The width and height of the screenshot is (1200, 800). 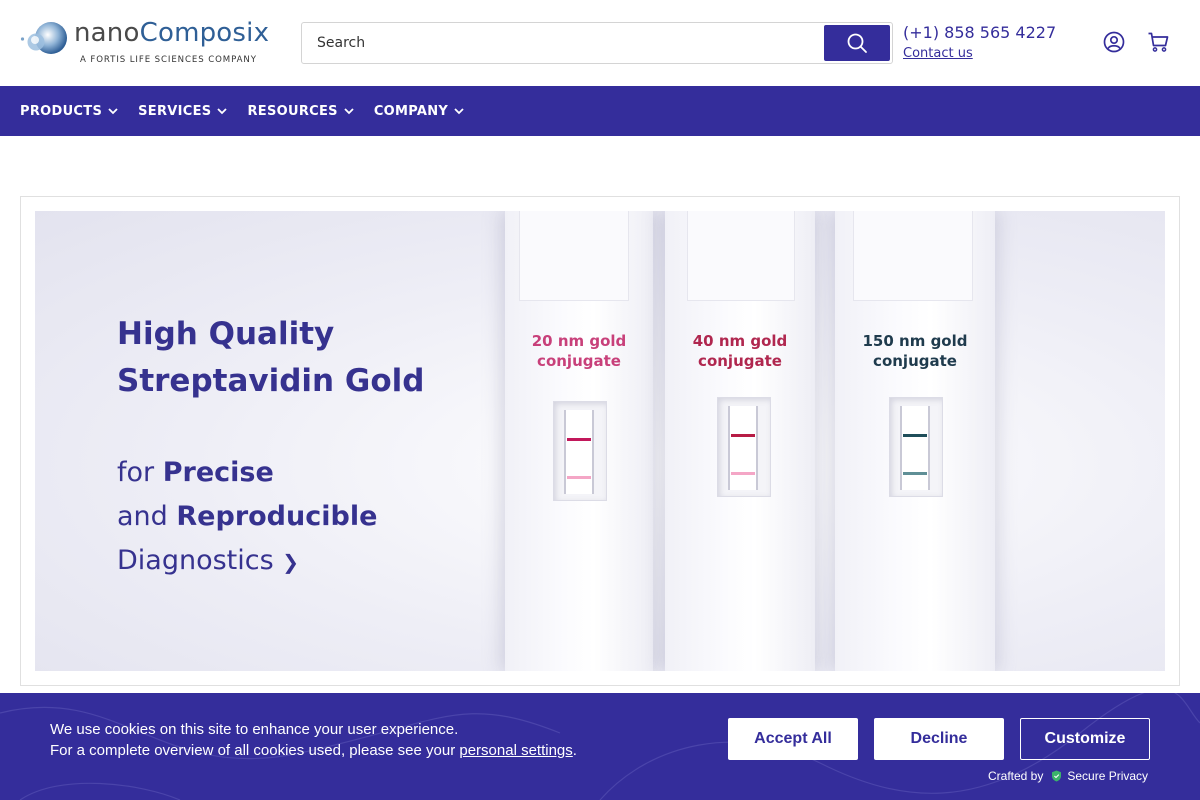 What do you see at coordinates (938, 53) in the screenshot?
I see `contact-us-link: Contact us` at bounding box center [938, 53].